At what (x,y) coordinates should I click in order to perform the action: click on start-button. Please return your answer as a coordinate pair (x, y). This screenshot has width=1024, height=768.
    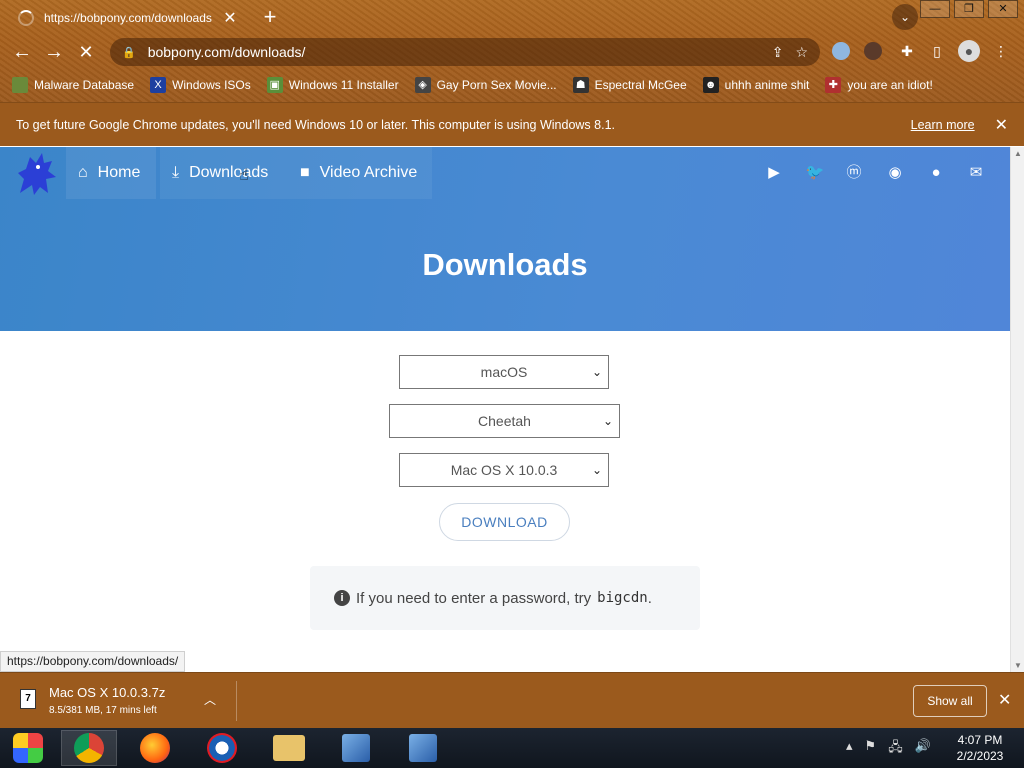
    Looking at the image, I should click on (28, 748).